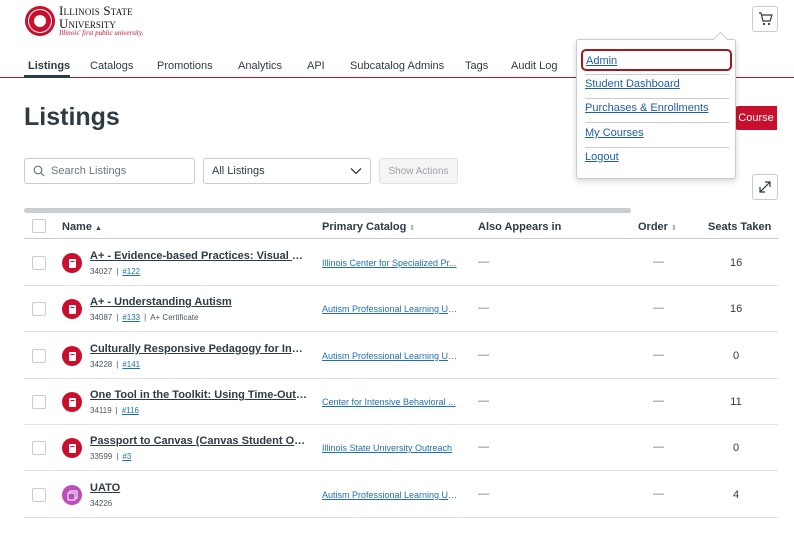 The width and height of the screenshot is (794, 555). I want to click on tab-tags: Tags, so click(476, 66).